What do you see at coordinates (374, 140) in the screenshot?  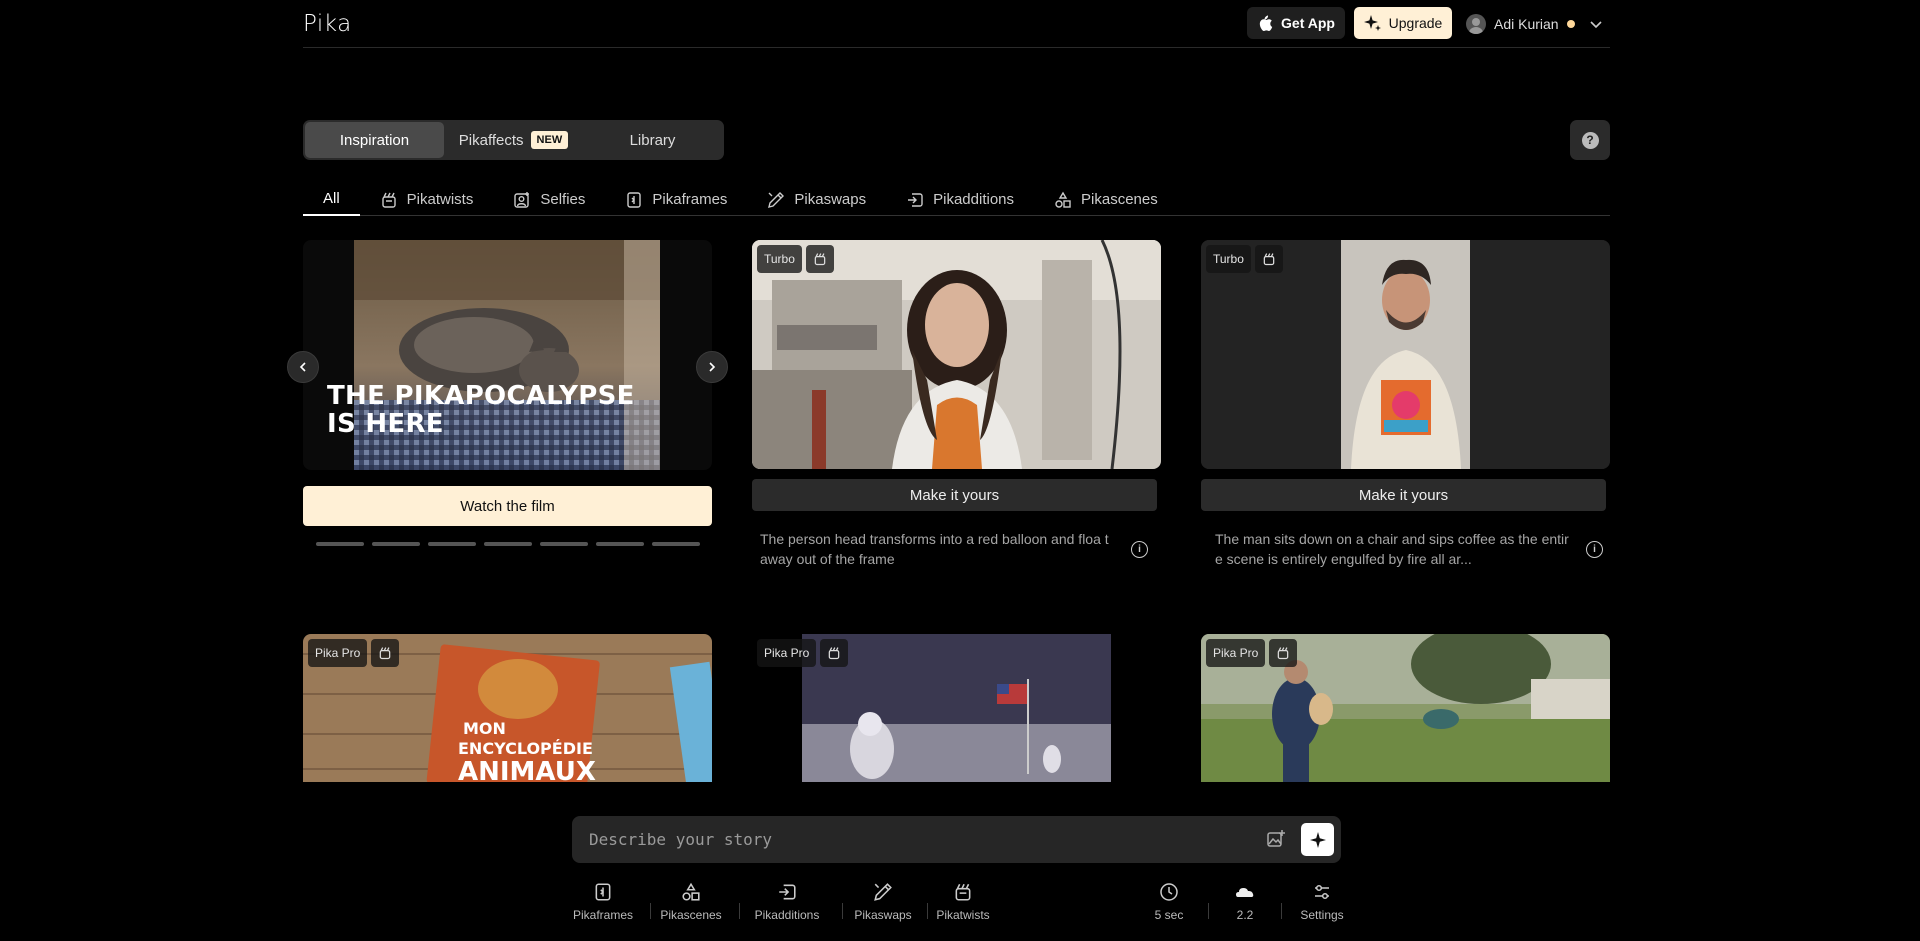 I see `tab-inspiration: Inspiration` at bounding box center [374, 140].